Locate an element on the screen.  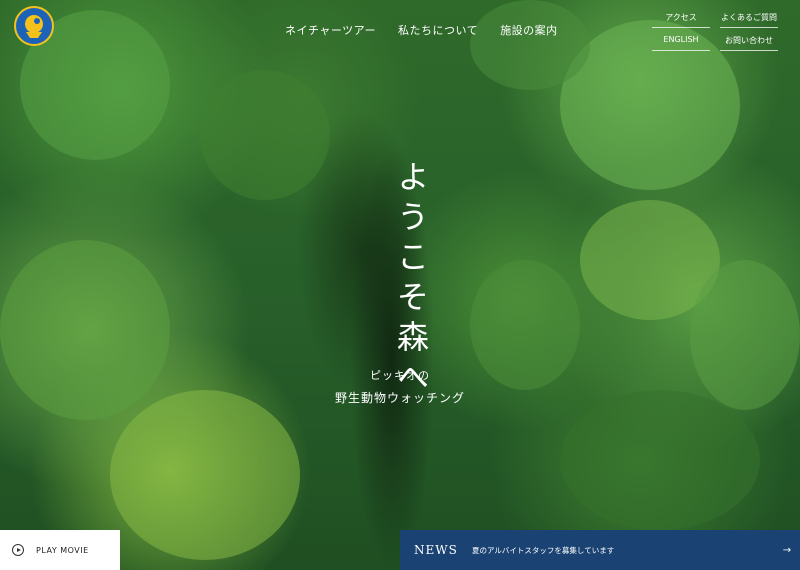
news-title: NEWS is located at coordinates (436, 550).